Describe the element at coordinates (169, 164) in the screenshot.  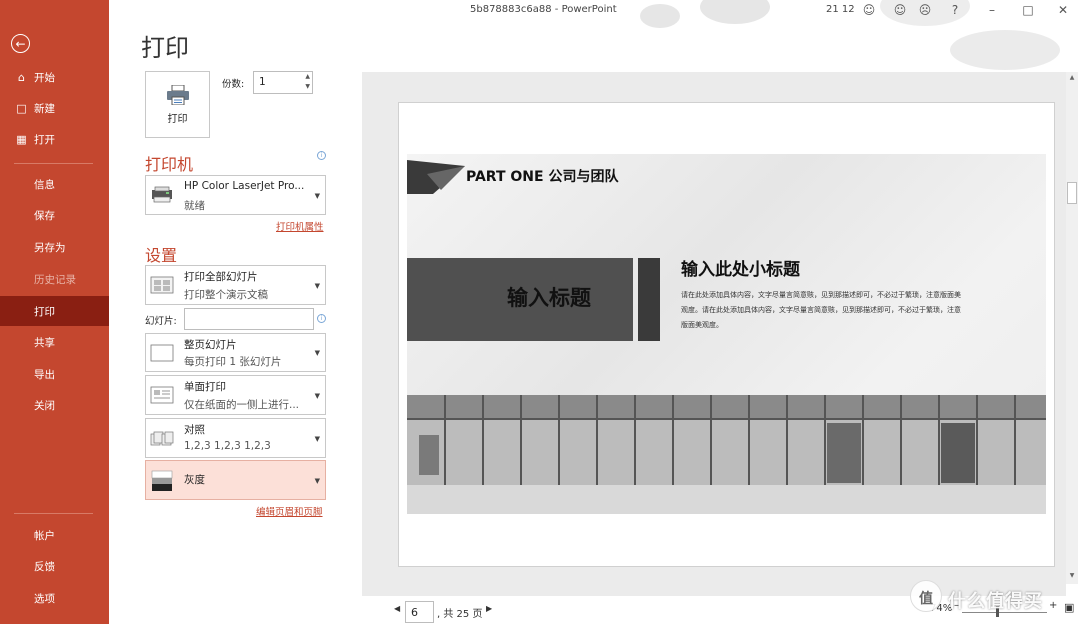
I see `printer-header: 打印机` at that location.